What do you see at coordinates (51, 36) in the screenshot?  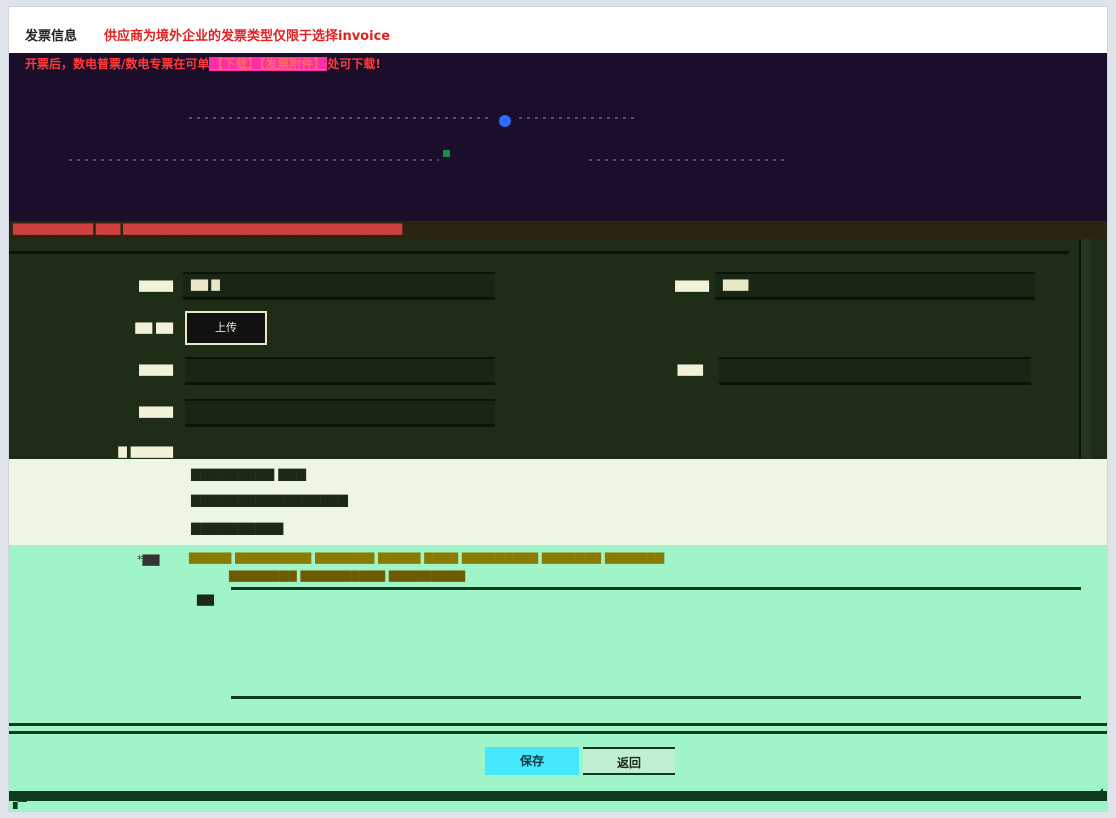 I see `section-title: 发票信息` at bounding box center [51, 36].